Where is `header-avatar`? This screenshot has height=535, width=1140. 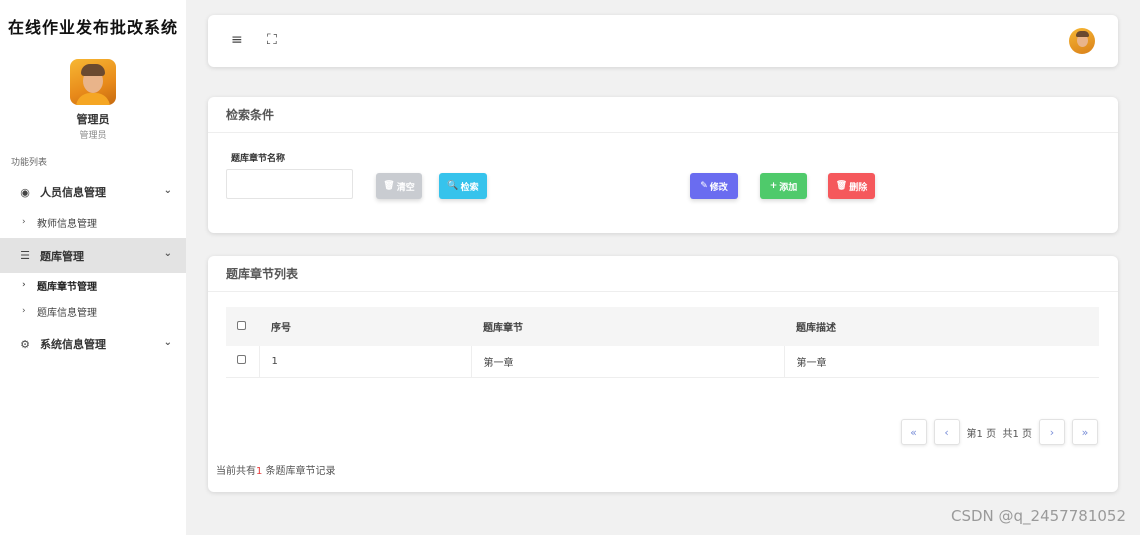 header-avatar is located at coordinates (1082, 41).